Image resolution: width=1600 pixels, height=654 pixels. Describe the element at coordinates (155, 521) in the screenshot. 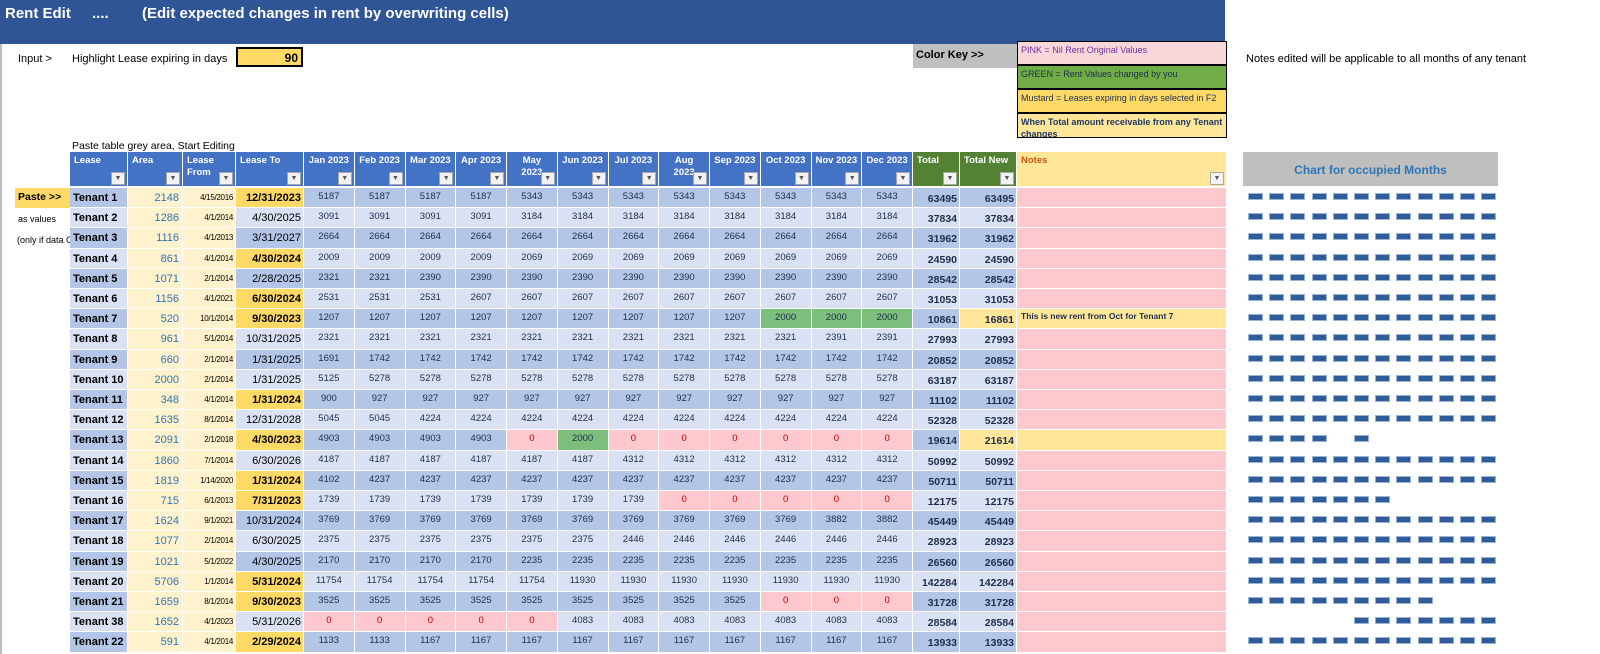

I see `area-value: 1624` at that location.